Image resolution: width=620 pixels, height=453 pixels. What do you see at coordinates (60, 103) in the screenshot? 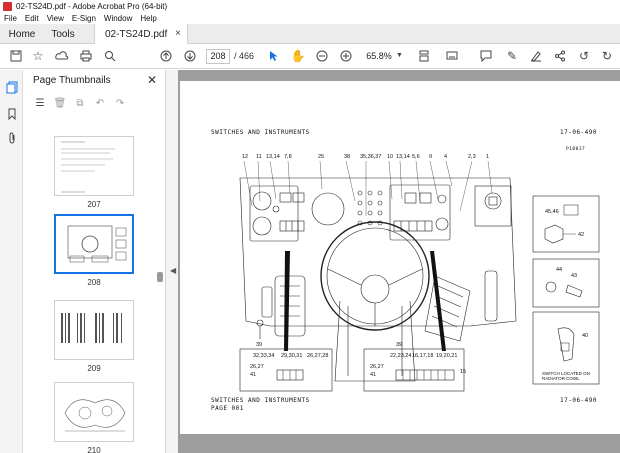
I see `trash-icon: 🗑` at bounding box center [60, 103].